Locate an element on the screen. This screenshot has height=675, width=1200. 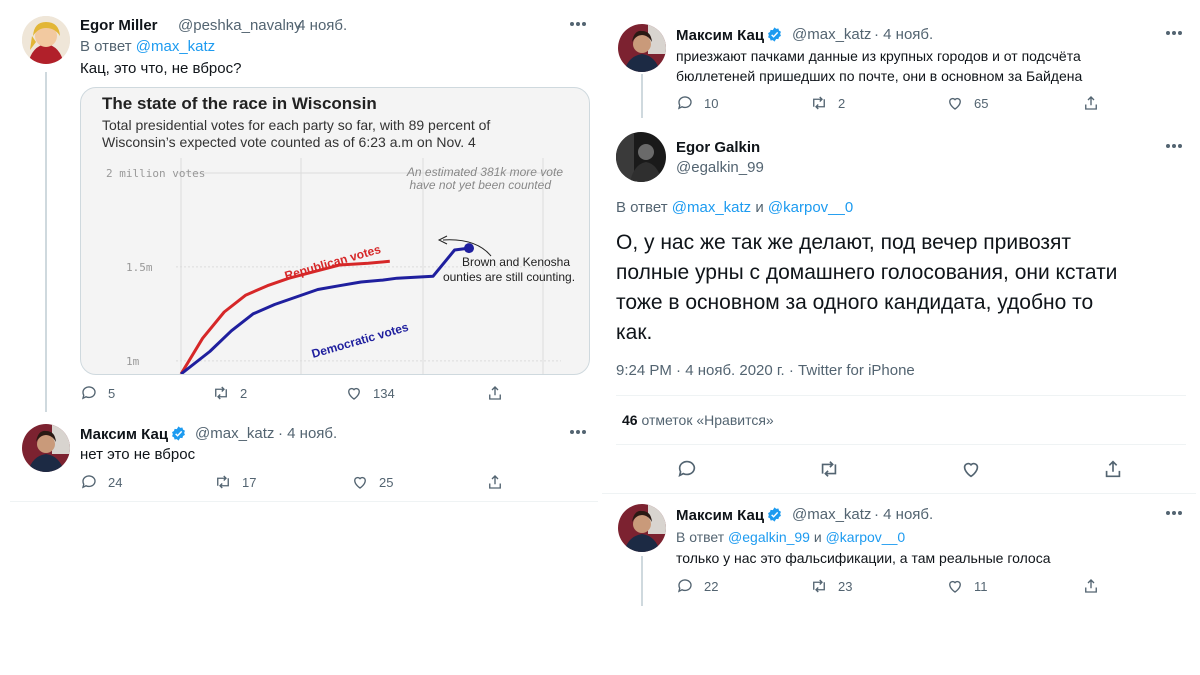
reply-context: В ответ @max_katz is located at coordinates (147, 47).